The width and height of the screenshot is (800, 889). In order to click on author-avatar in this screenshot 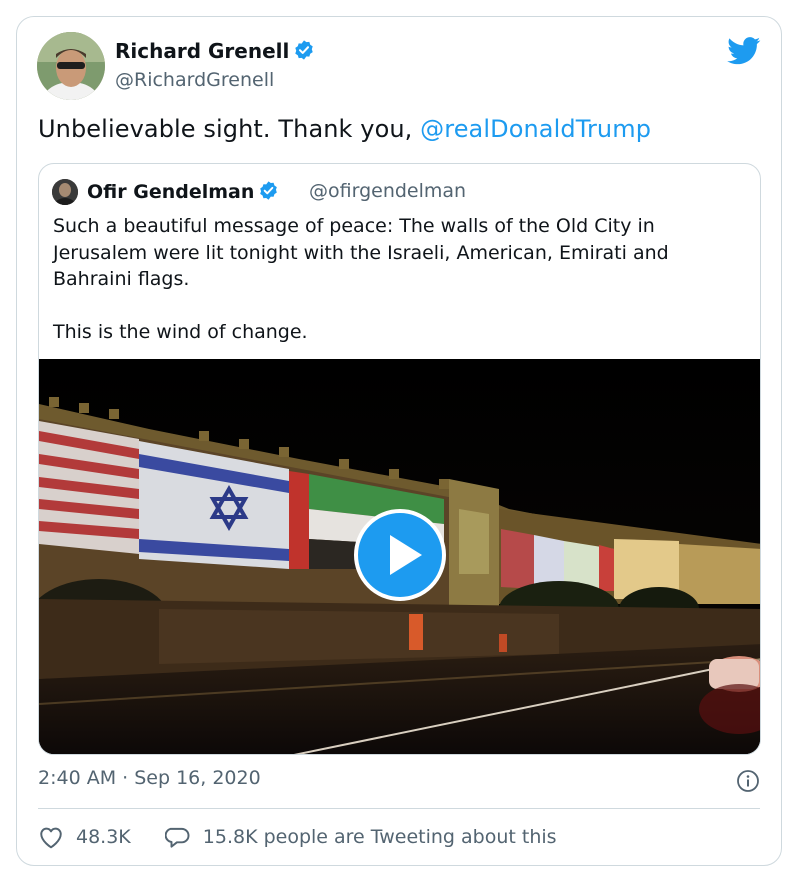, I will do `click(71, 66)`.